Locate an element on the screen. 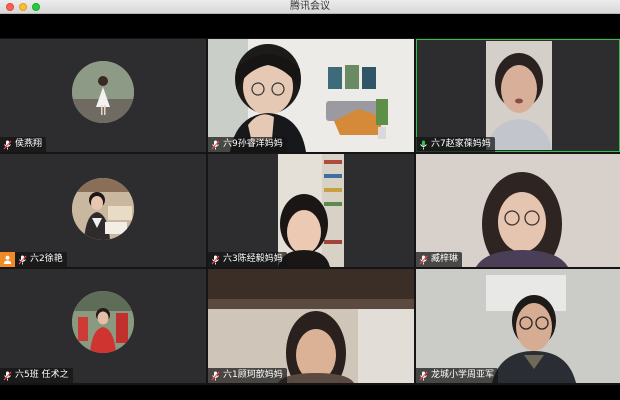  participant-name: 六9孙睿洋妈妈 is located at coordinates (253, 144).